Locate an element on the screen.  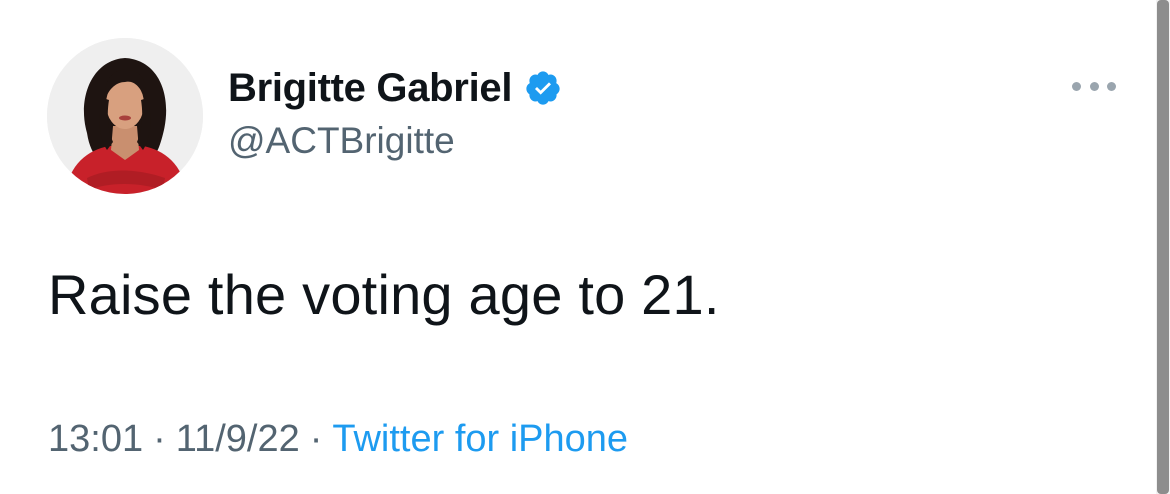
more-options-icon is located at coordinates (1094, 86).